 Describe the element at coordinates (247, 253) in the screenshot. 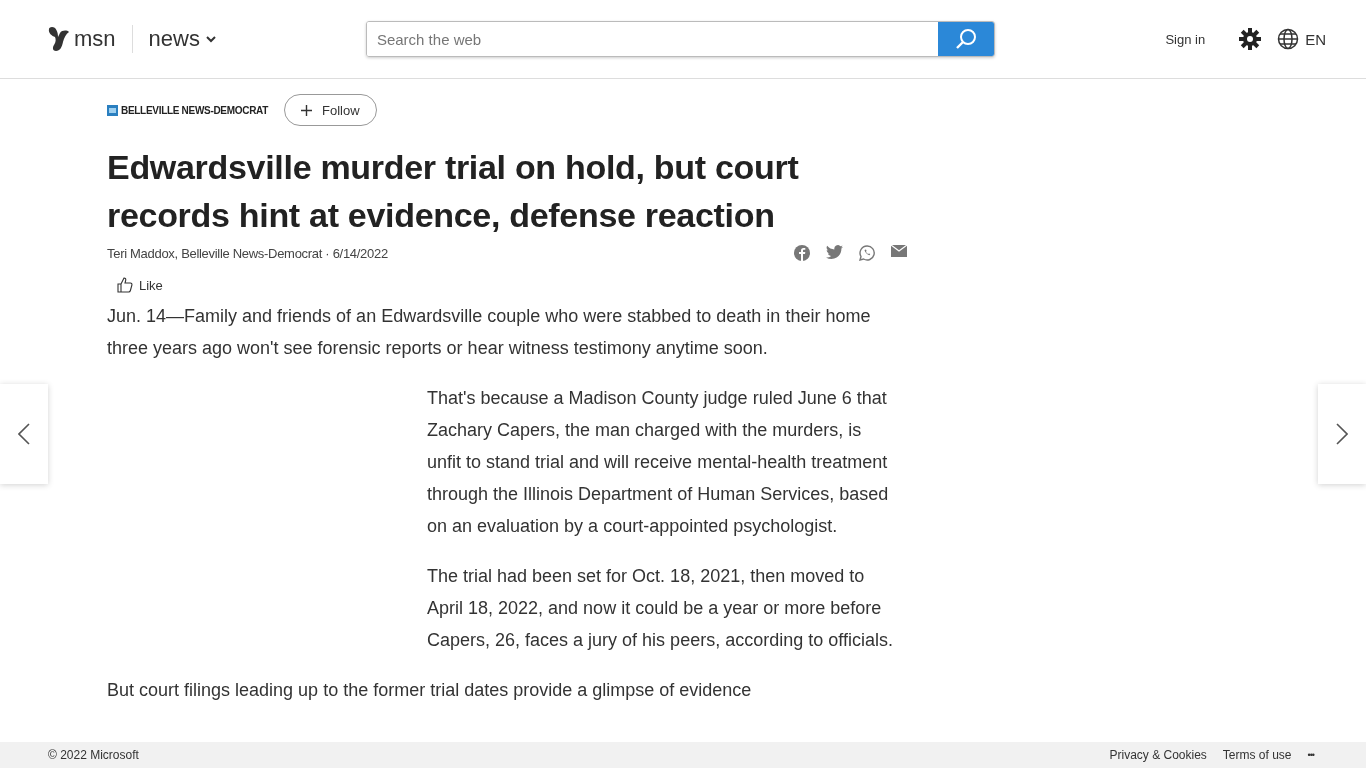

I see `byline: Teri Maddox, Belleville News-Democrat · 6/14/2022` at that location.